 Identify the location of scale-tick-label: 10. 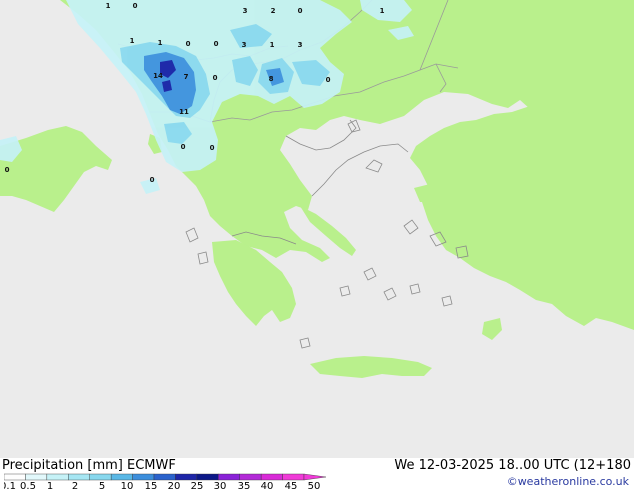
(127, 485).